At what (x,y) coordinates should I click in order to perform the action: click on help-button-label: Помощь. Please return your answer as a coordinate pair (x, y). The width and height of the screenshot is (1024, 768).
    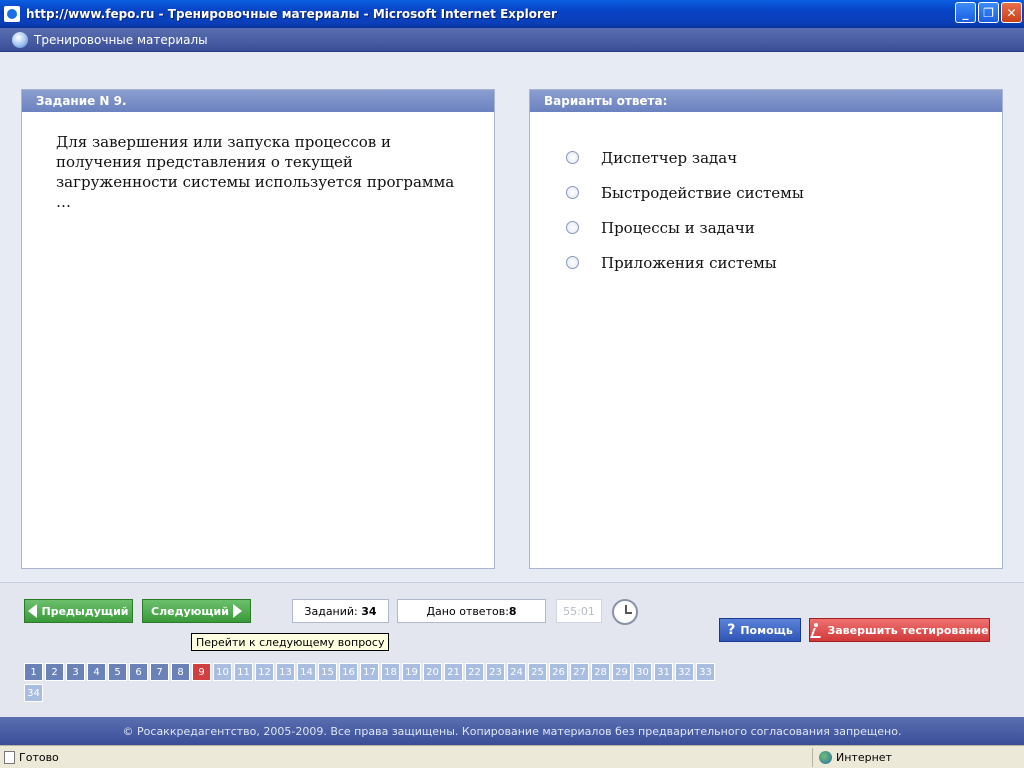
    Looking at the image, I should click on (766, 630).